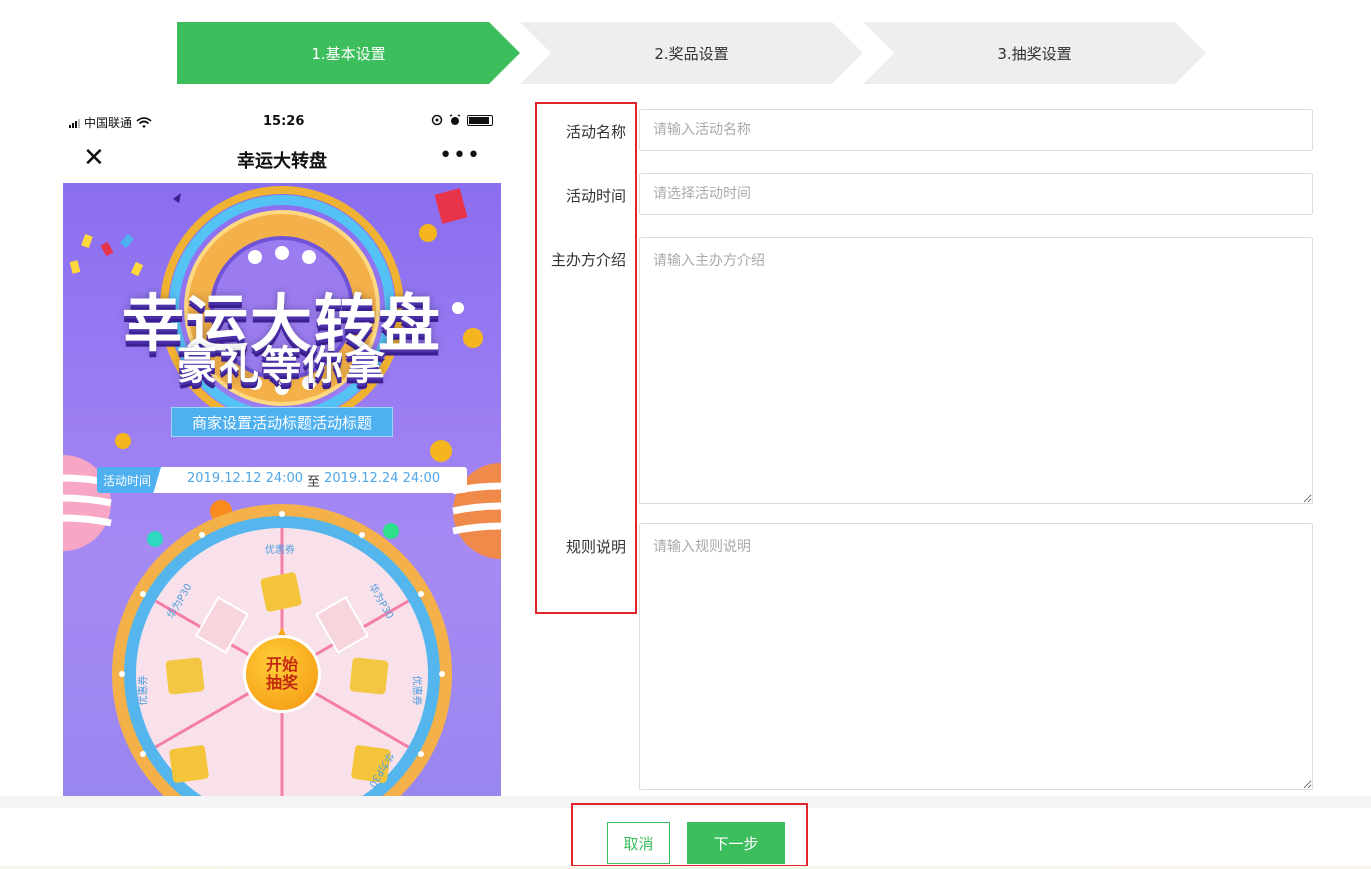  Describe the element at coordinates (314, 482) in the screenshot. I see `activity-time-separator: 至` at that location.